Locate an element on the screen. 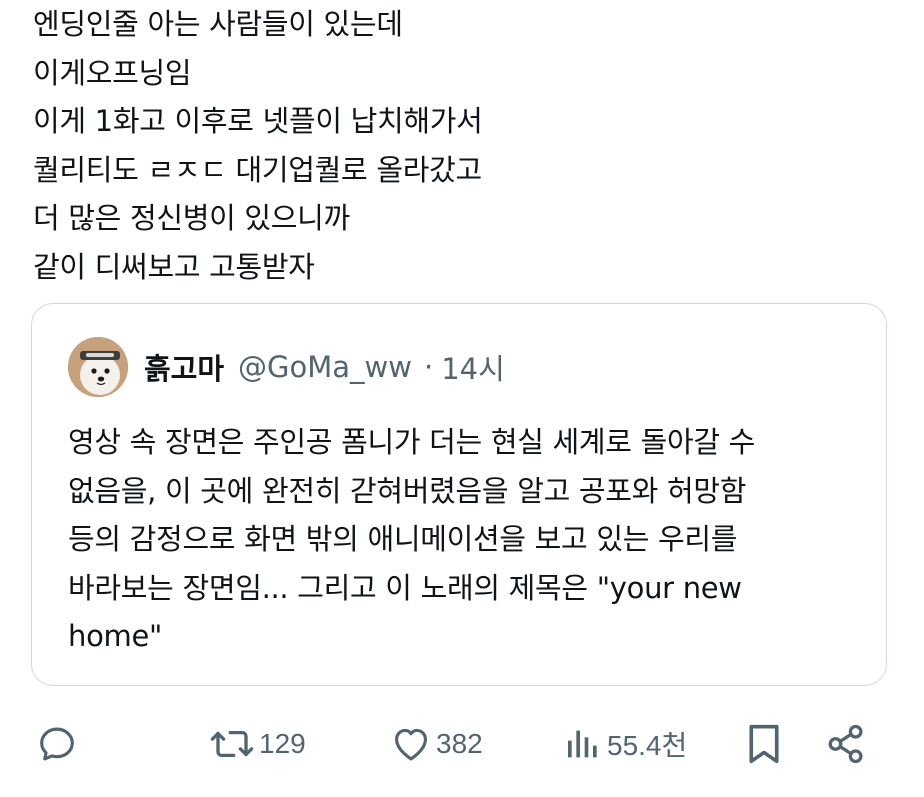 The height and width of the screenshot is (797, 924). share-button is located at coordinates (846, 744).